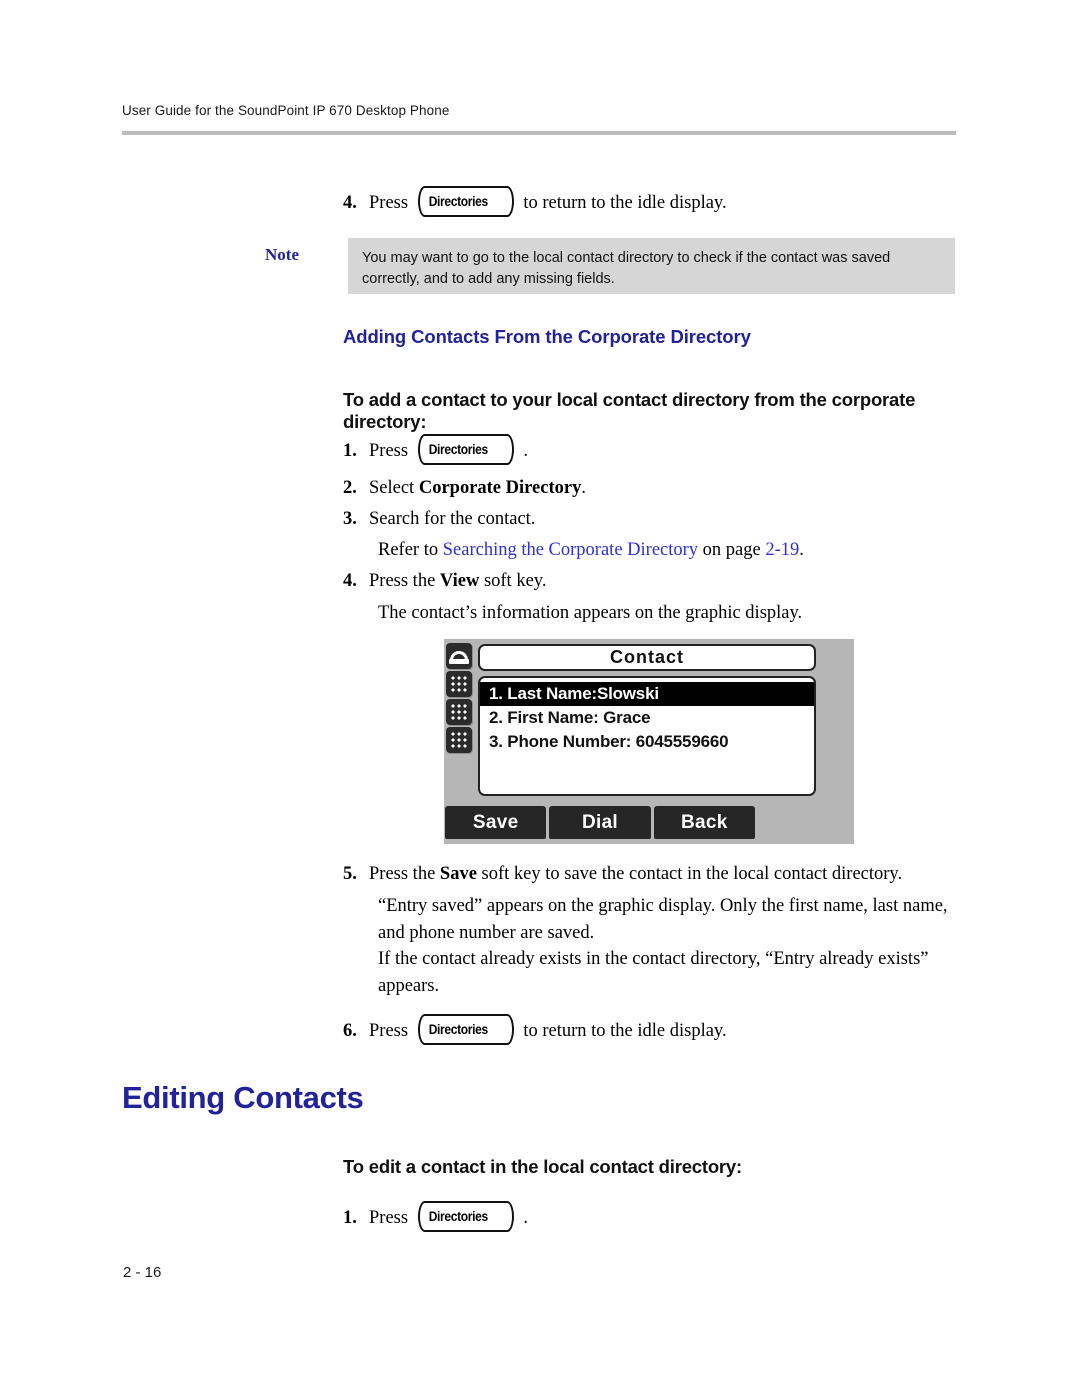 This screenshot has width=1080, height=1397. I want to click on step-3: 3. Search for the contact., so click(653, 519).